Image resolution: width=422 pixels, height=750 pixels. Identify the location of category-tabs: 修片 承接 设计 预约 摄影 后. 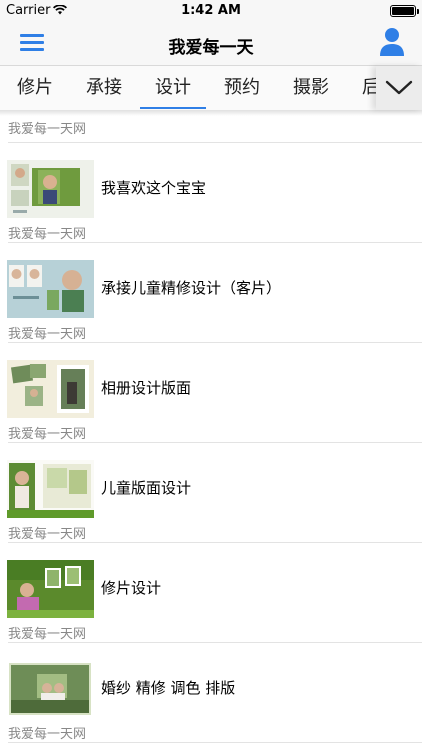
(211, 88).